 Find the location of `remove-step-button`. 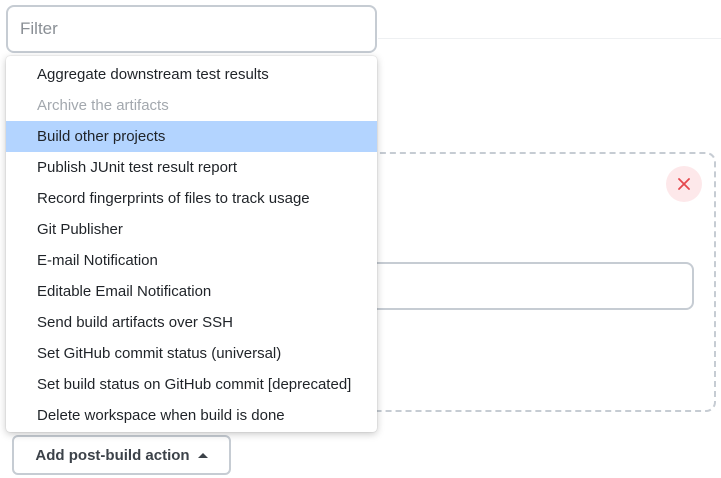

remove-step-button is located at coordinates (684, 184).